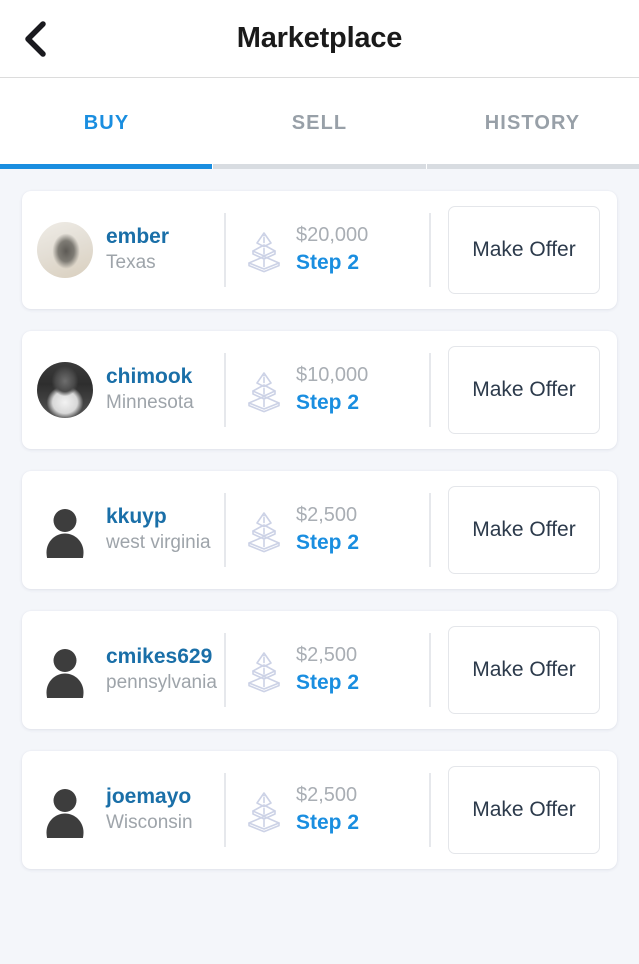  Describe the element at coordinates (136, 517) in the screenshot. I see `listing-username: kkuyp` at that location.